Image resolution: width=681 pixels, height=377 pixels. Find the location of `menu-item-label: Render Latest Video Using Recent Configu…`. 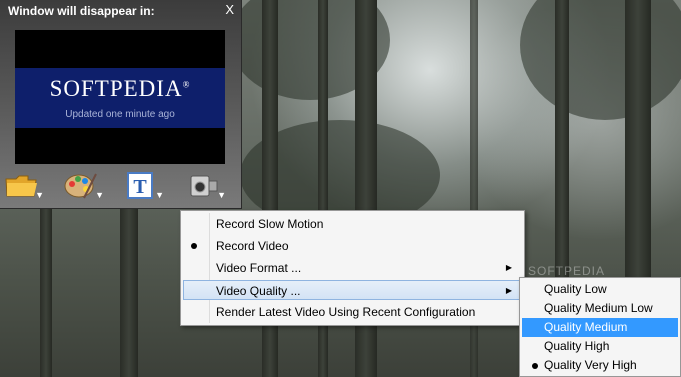

menu-item-label: Render Latest Video Using Recent Configu… is located at coordinates (346, 312).